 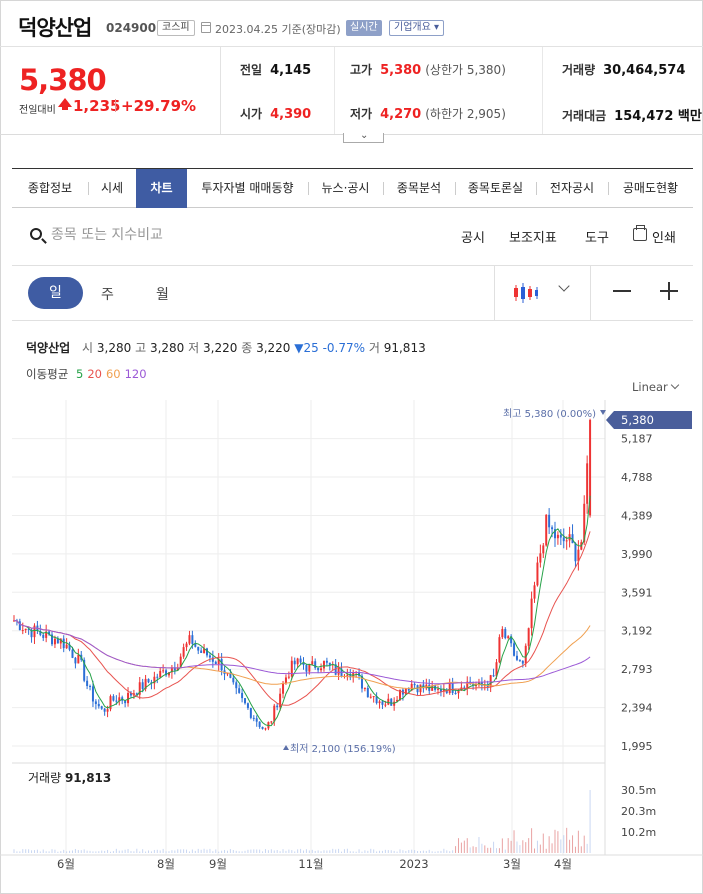 I want to click on y-tick-label: 2,394, so click(x=637, y=708).